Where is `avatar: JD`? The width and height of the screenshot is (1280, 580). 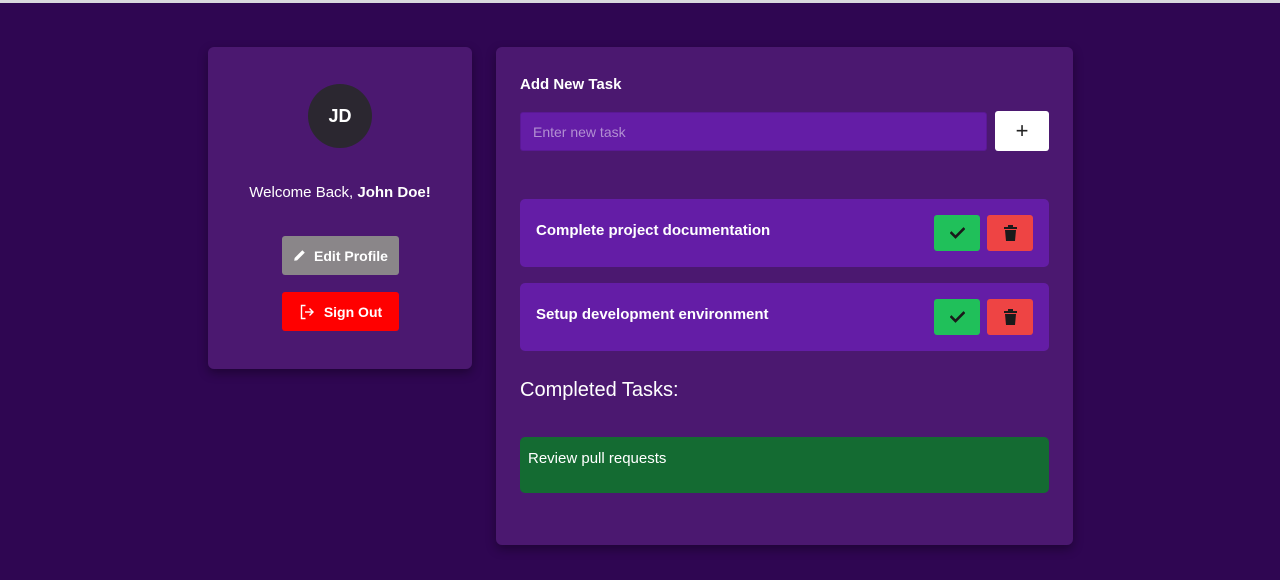
avatar: JD is located at coordinates (340, 116).